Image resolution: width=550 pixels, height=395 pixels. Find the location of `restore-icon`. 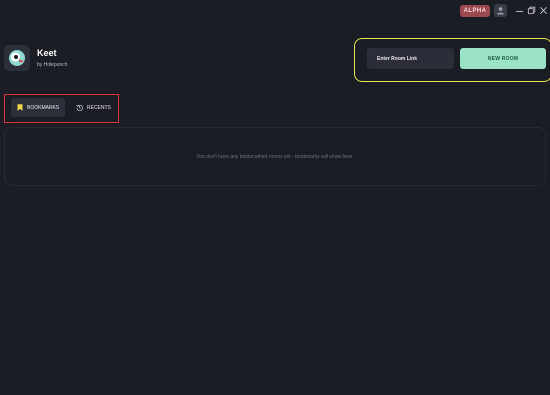

restore-icon is located at coordinates (531, 10).